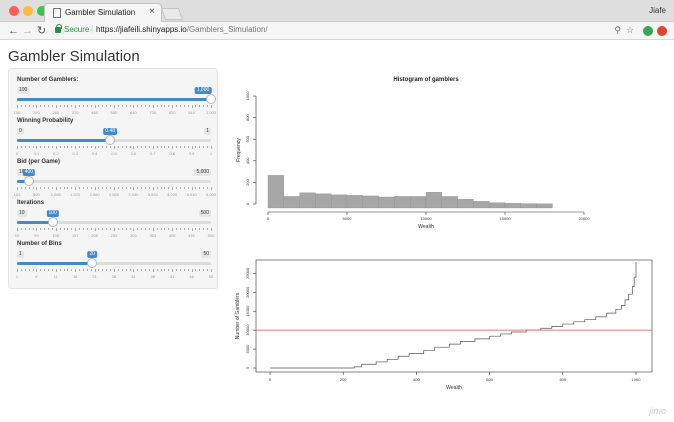 This screenshot has width=674, height=422. I want to click on star-icon: ☆, so click(630, 30).